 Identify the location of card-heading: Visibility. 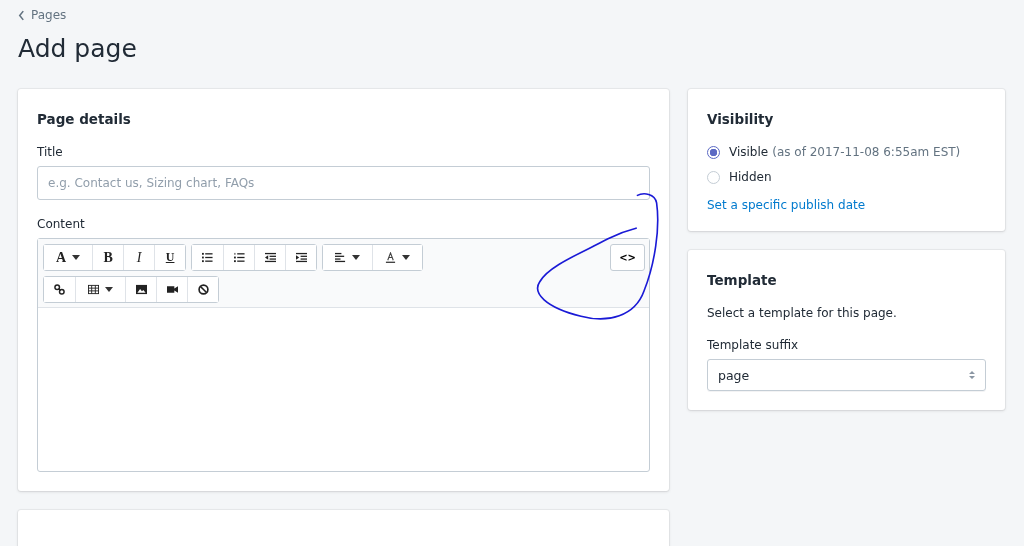
(741, 119).